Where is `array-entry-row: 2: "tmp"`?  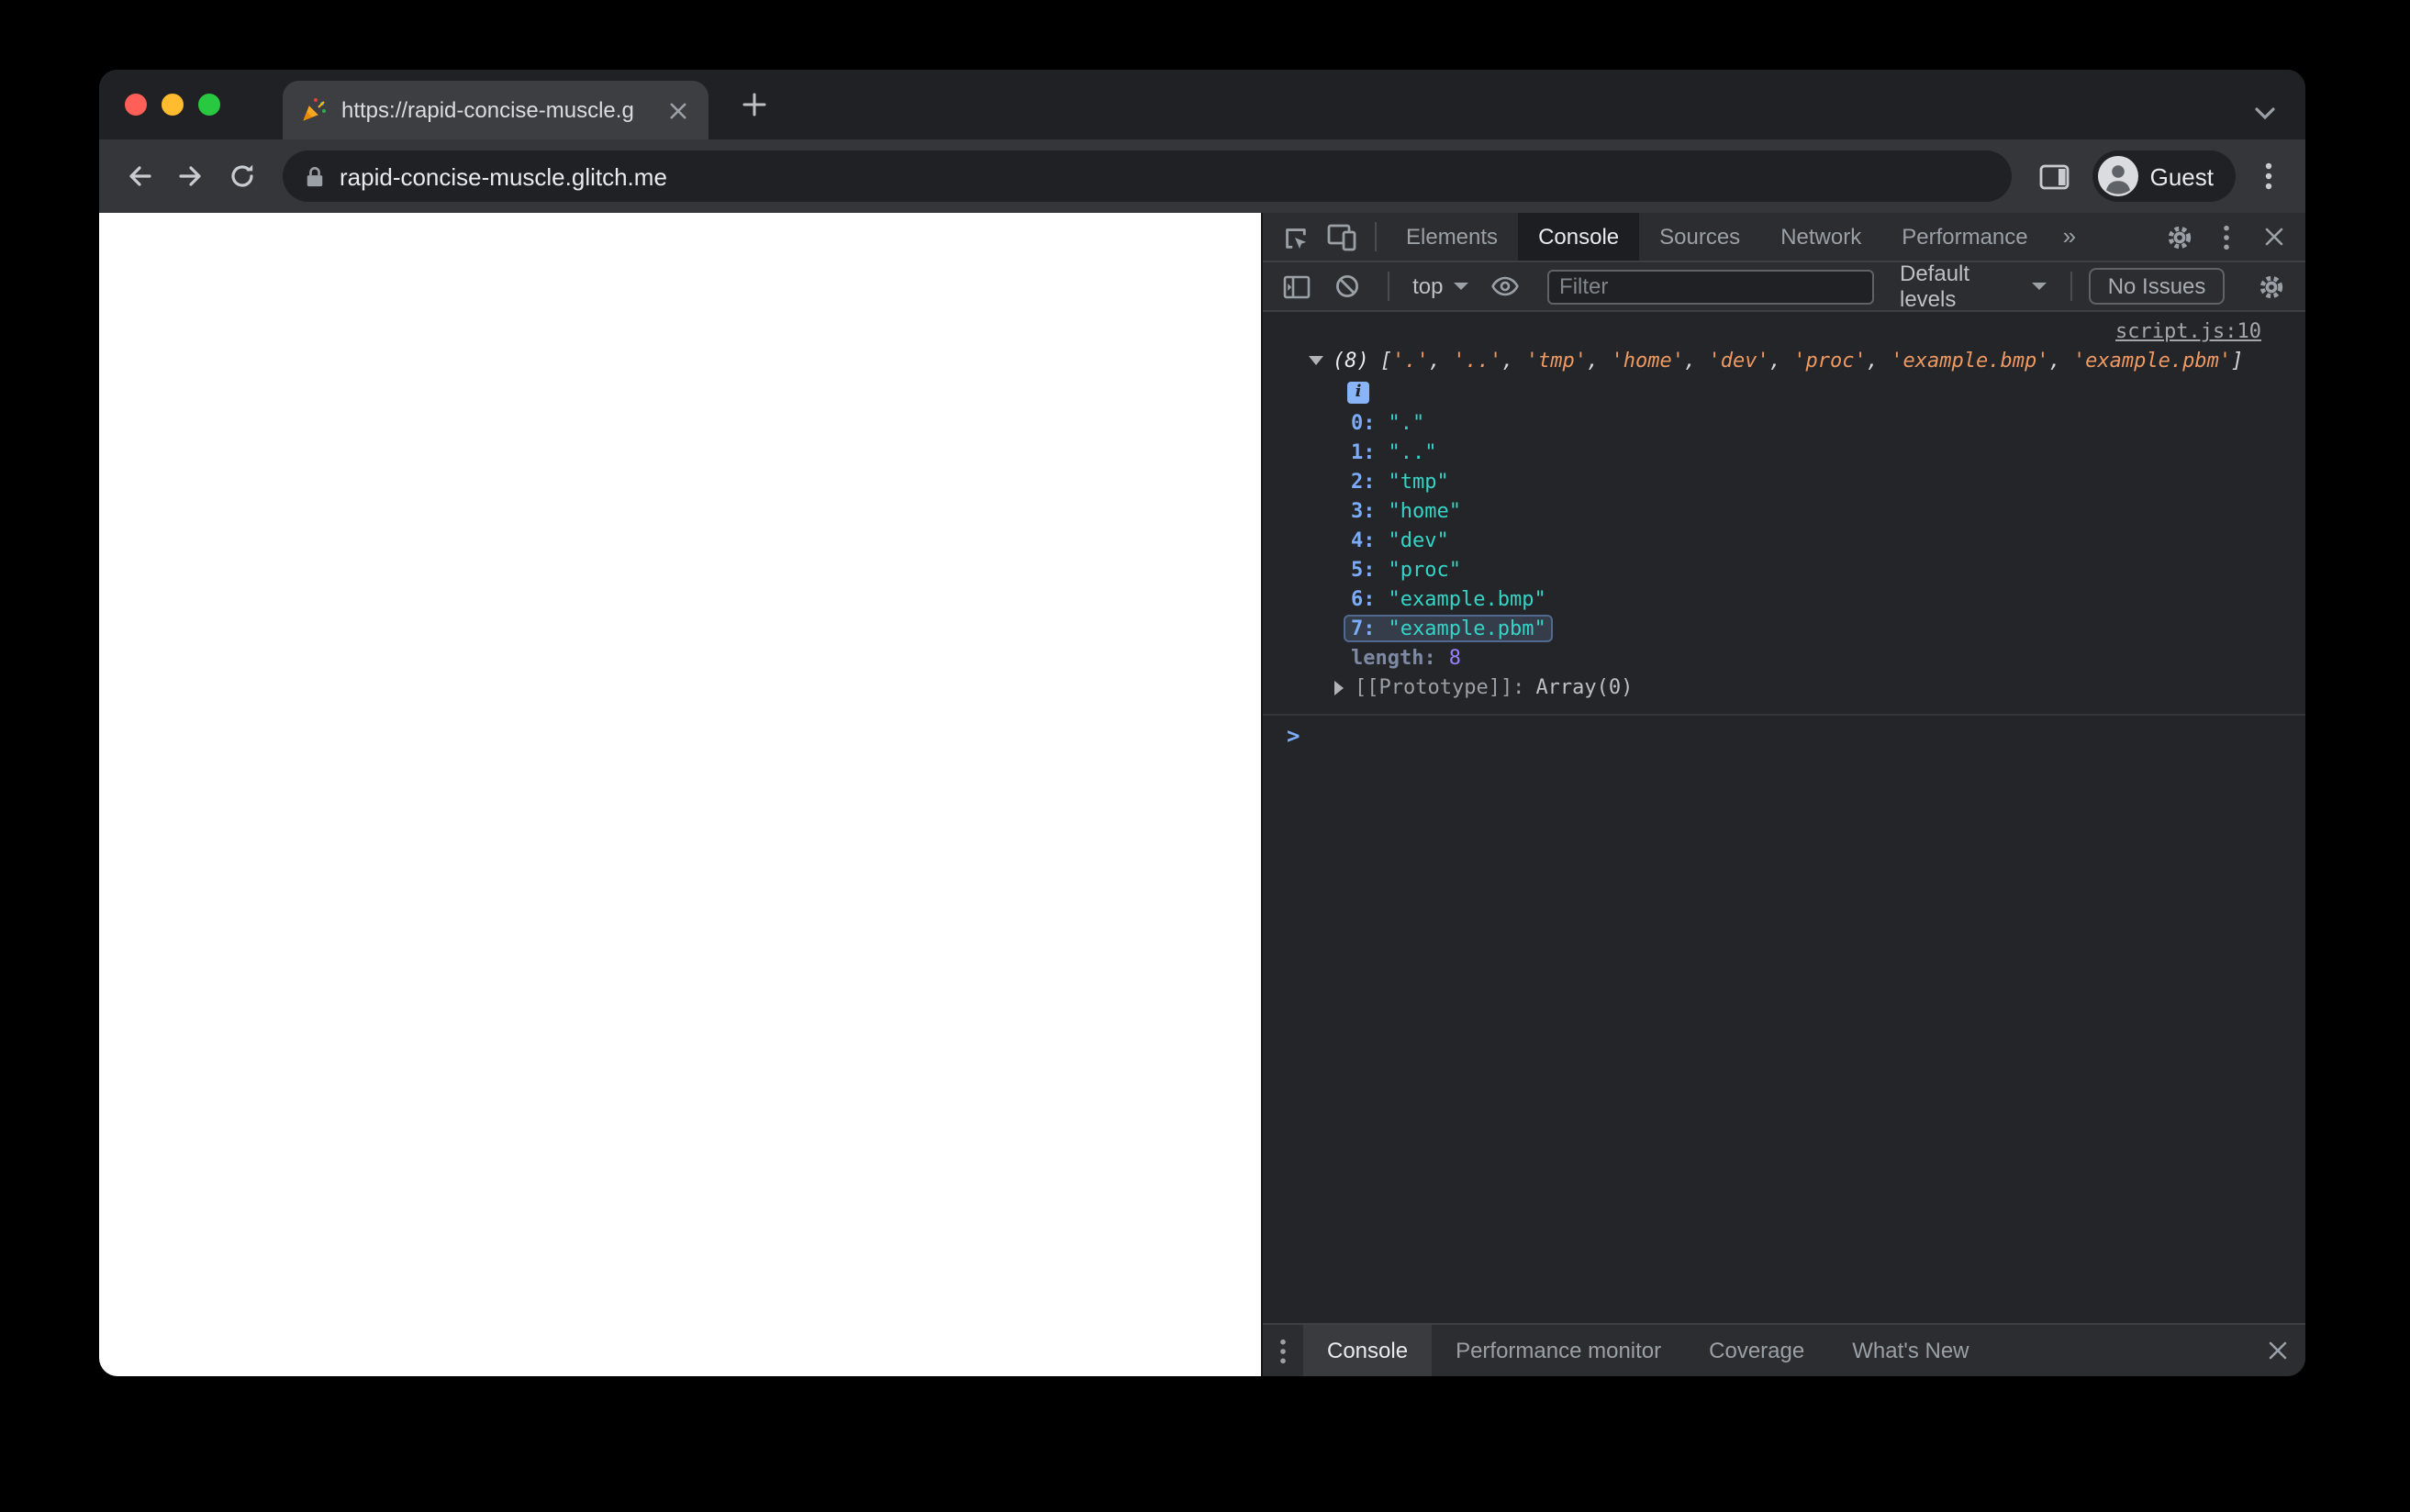
array-entry-row: 2: "tmp" is located at coordinates (1784, 482).